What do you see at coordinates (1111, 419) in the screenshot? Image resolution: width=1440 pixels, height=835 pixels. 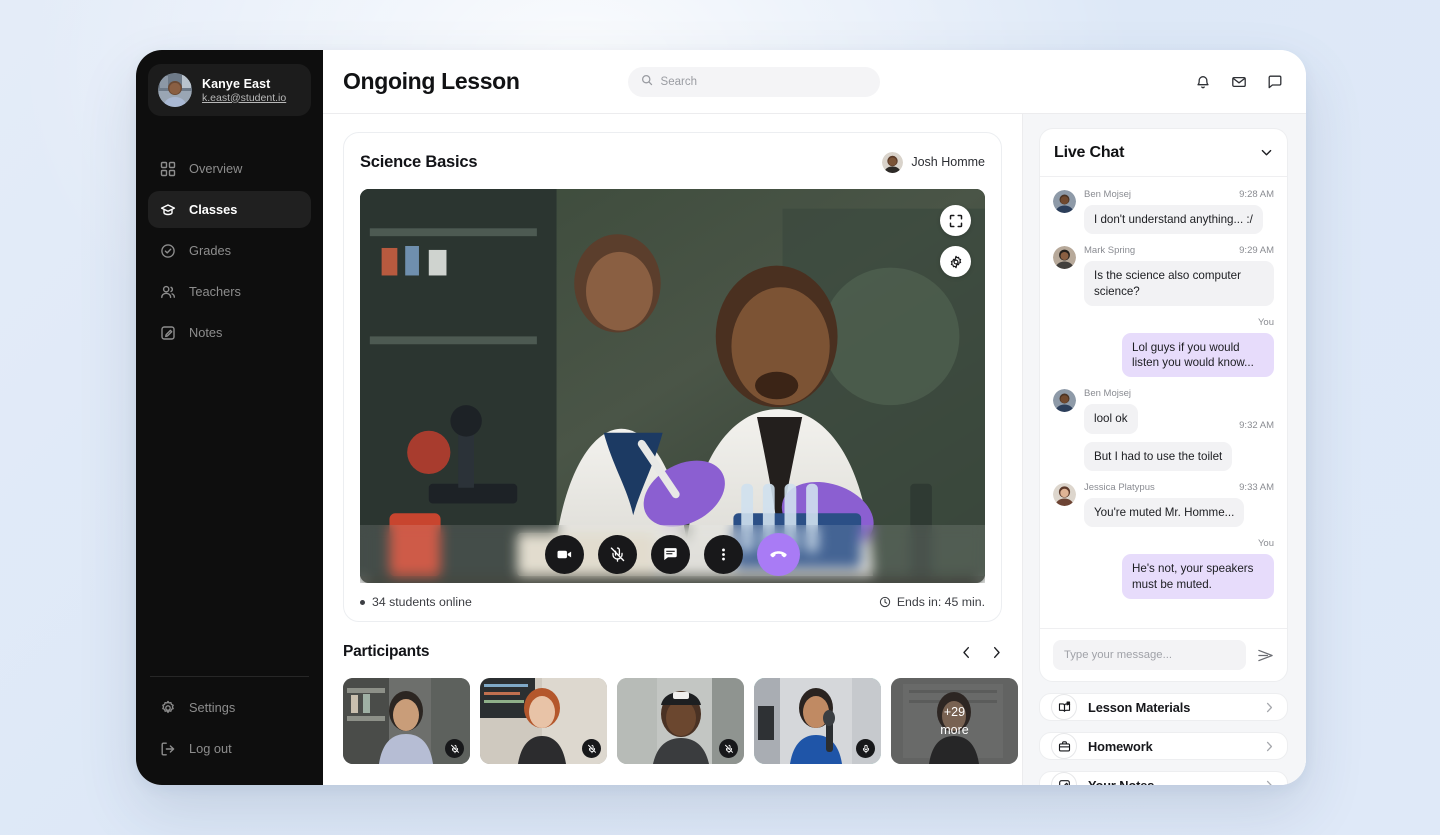 I see `message-bubble: lool ok` at bounding box center [1111, 419].